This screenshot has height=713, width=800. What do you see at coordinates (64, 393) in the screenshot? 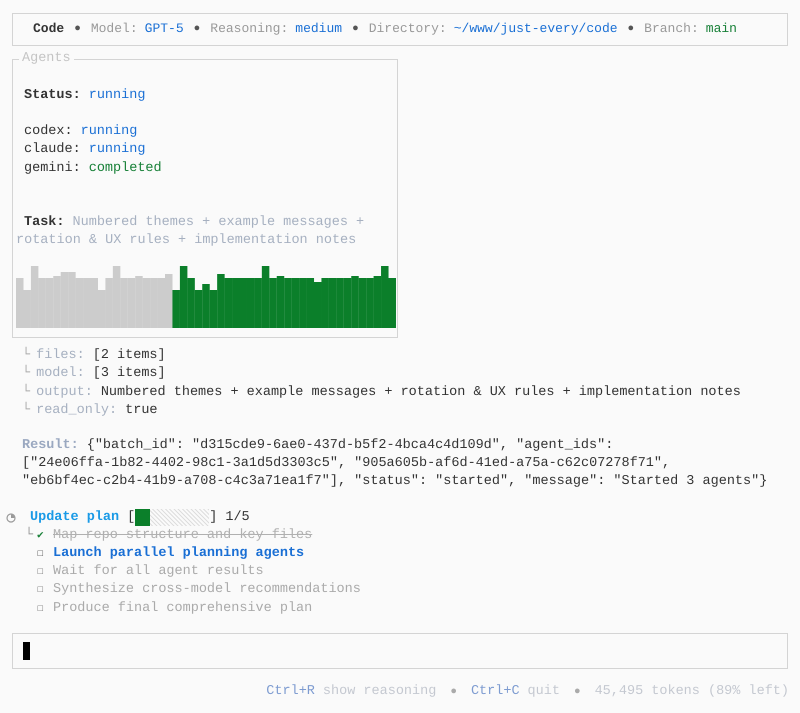
I see `param-key: output:` at bounding box center [64, 393].